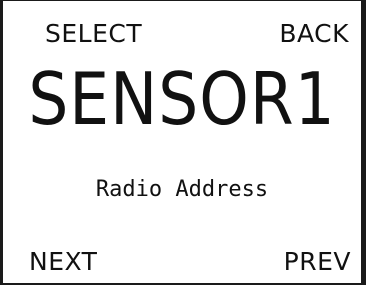  Describe the element at coordinates (317, 261) in the screenshot. I see `prev-softkey-label: PREV` at that location.